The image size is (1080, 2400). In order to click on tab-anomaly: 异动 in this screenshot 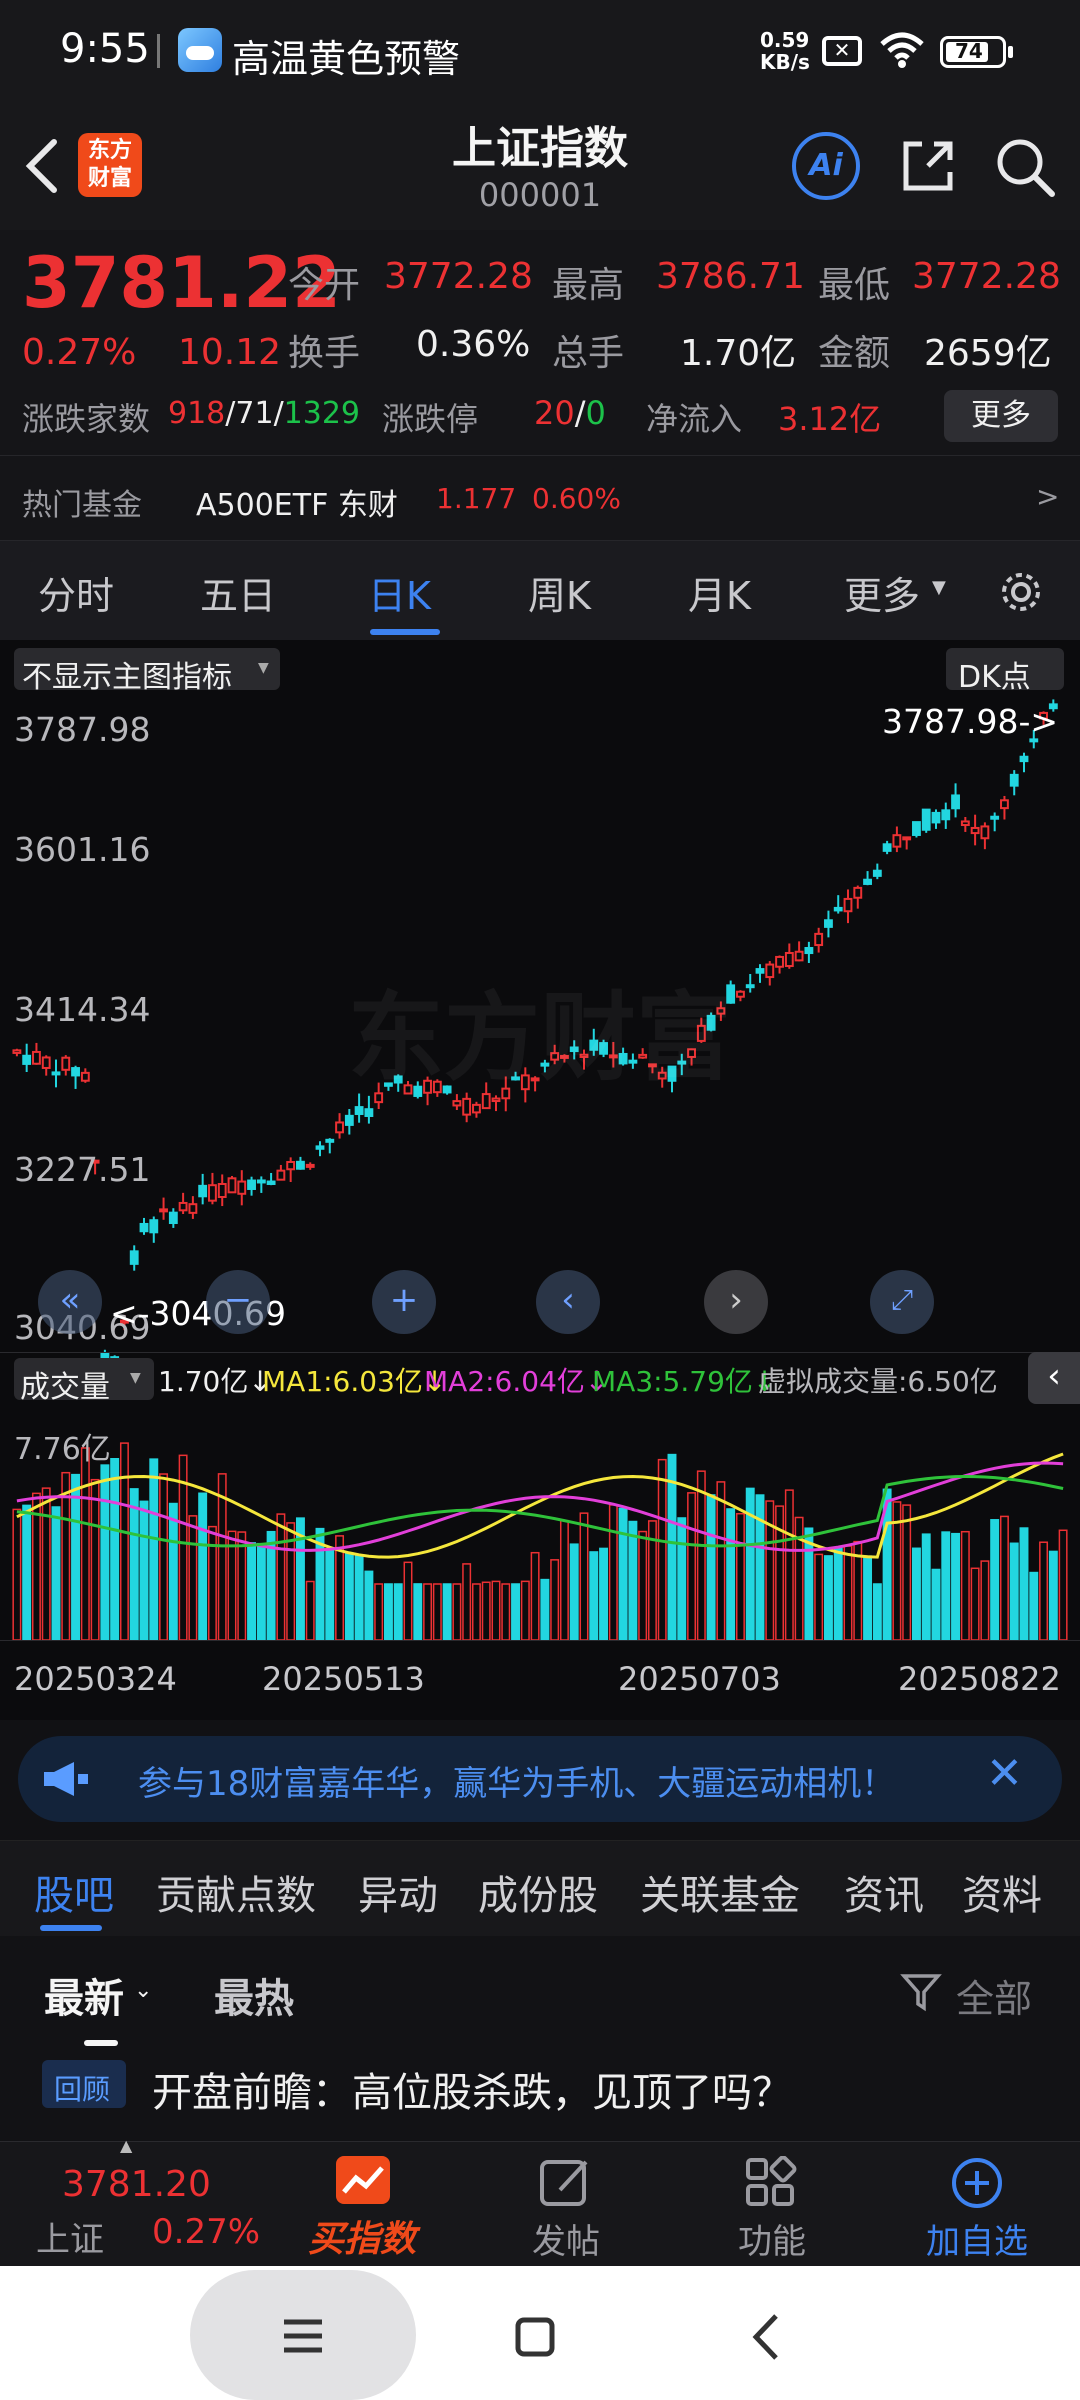, I will do `click(398, 1892)`.